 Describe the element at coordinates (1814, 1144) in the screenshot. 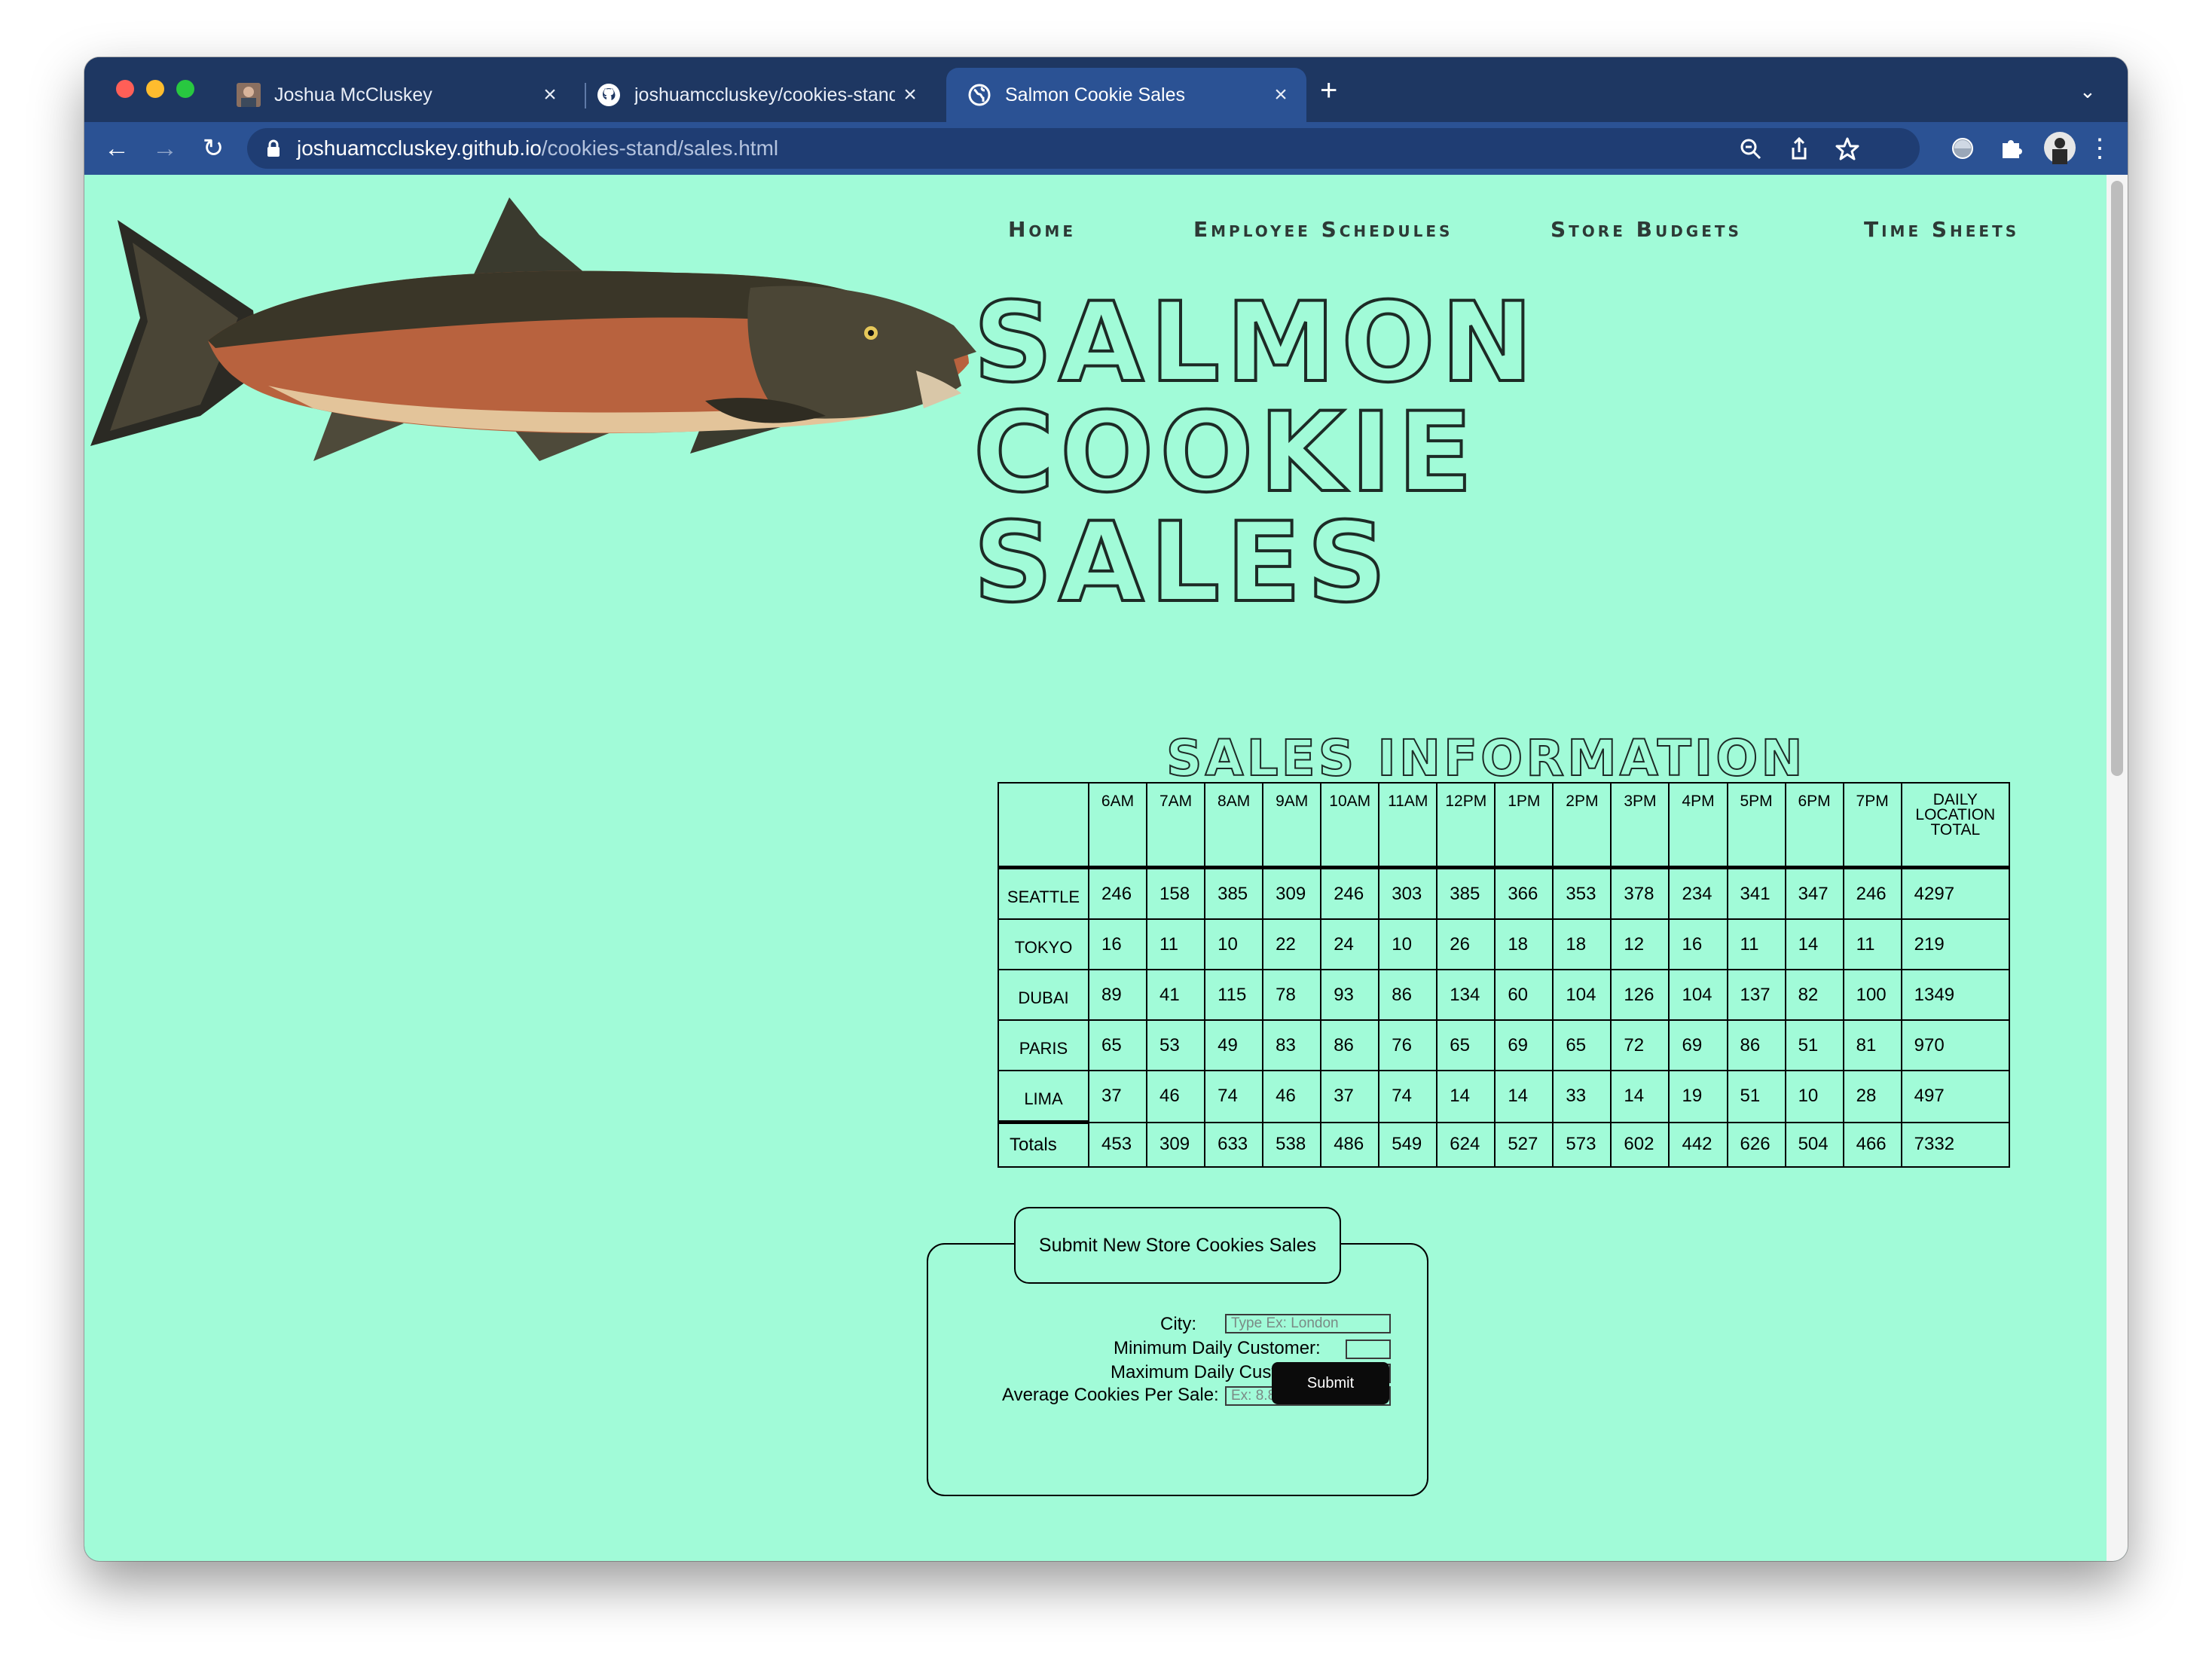

I see `hourly-total-cell: 504` at that location.